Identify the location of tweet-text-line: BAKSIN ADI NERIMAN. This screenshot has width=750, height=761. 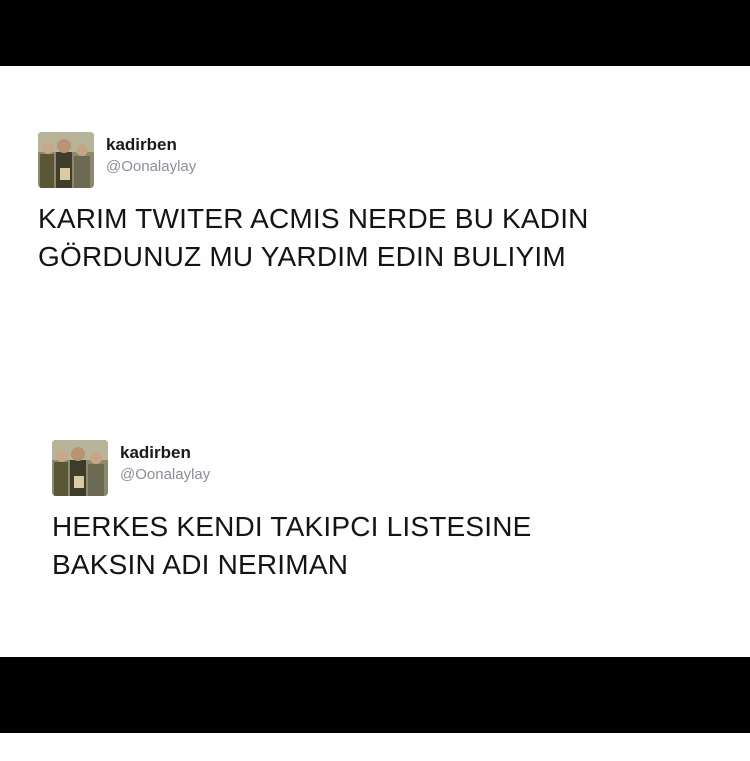
(200, 564).